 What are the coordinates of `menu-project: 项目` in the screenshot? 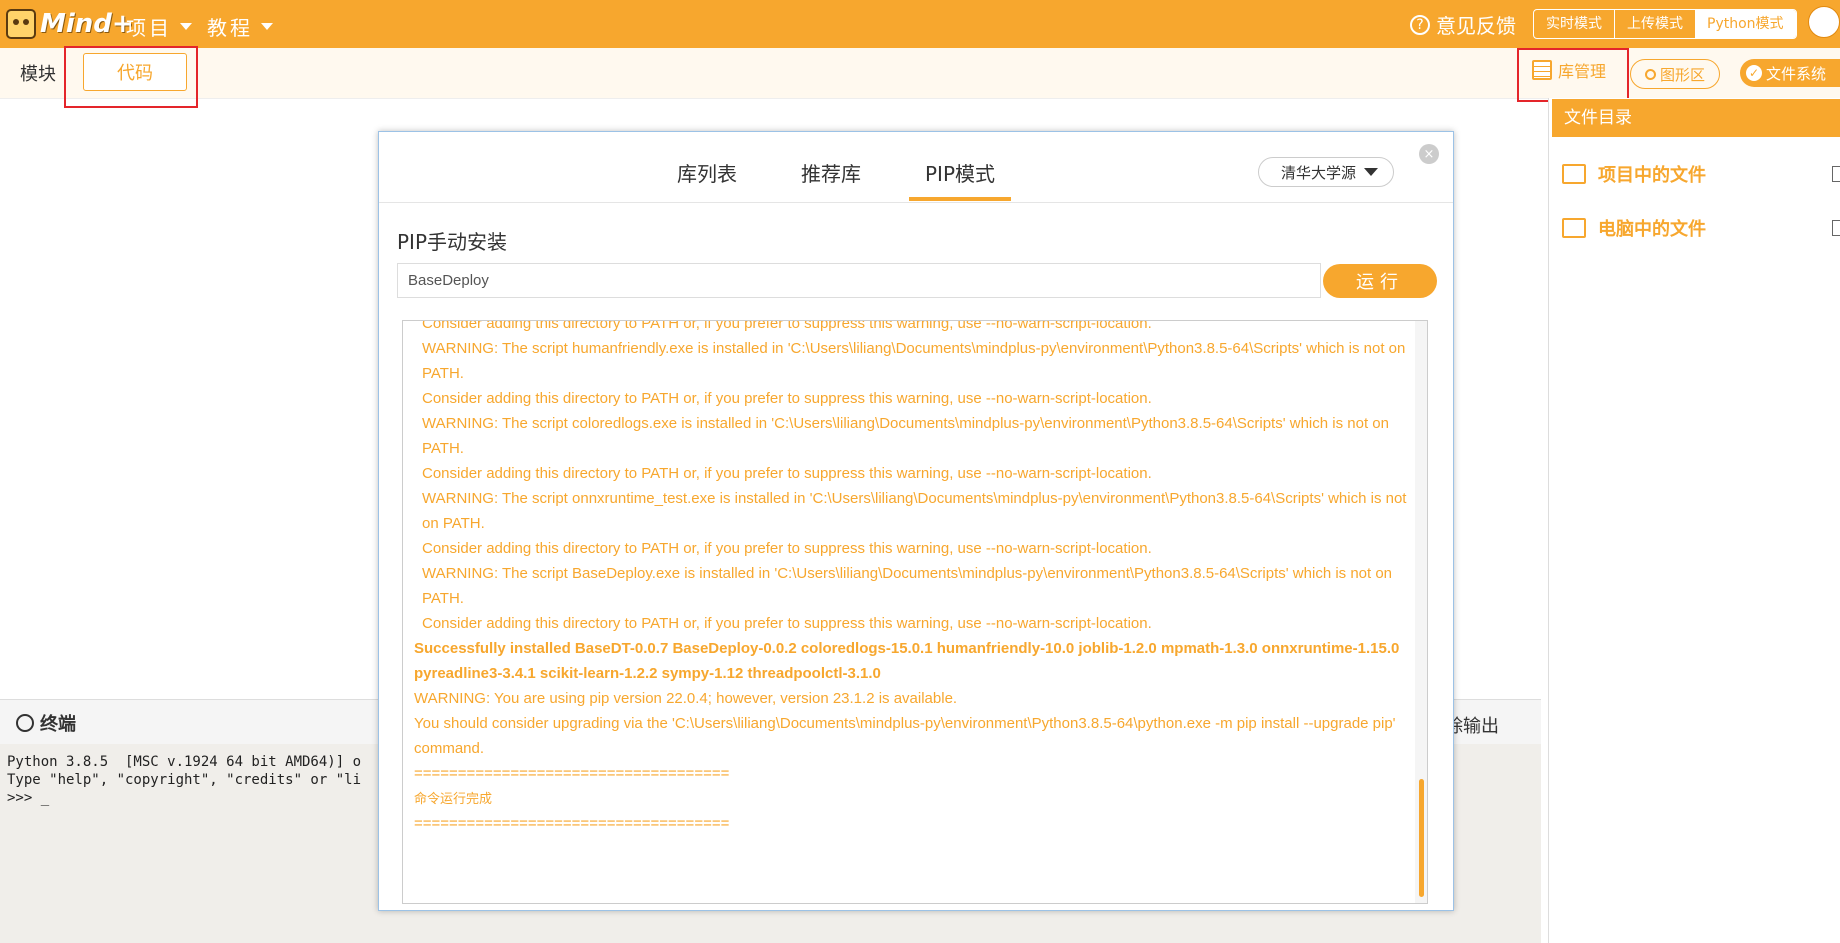 It's located at (159, 26).